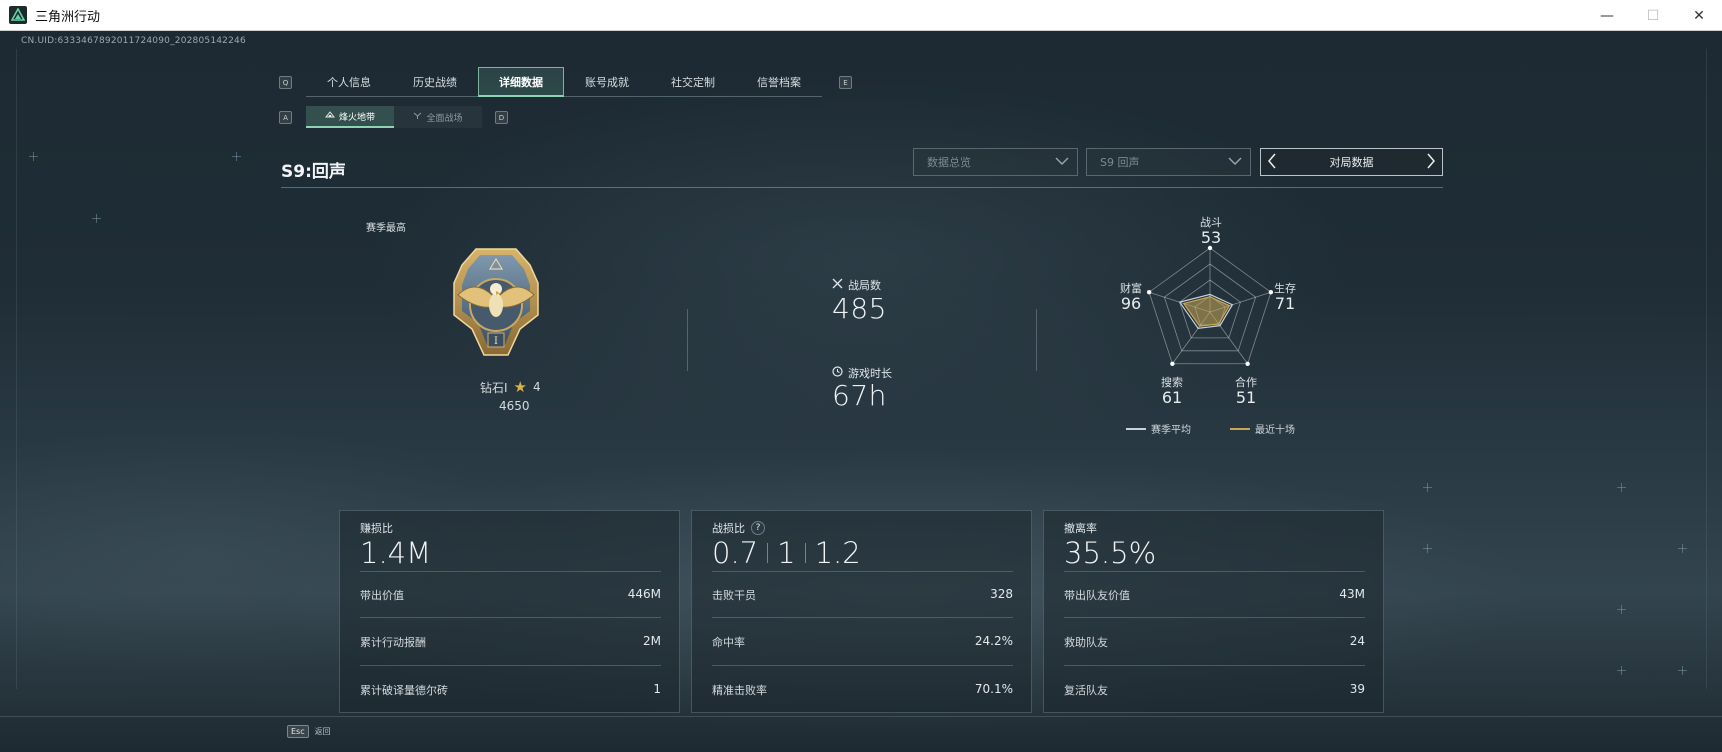 This screenshot has width=1722, height=752. Describe the element at coordinates (1706, 369) in the screenshot. I see `frame-line-right` at that location.